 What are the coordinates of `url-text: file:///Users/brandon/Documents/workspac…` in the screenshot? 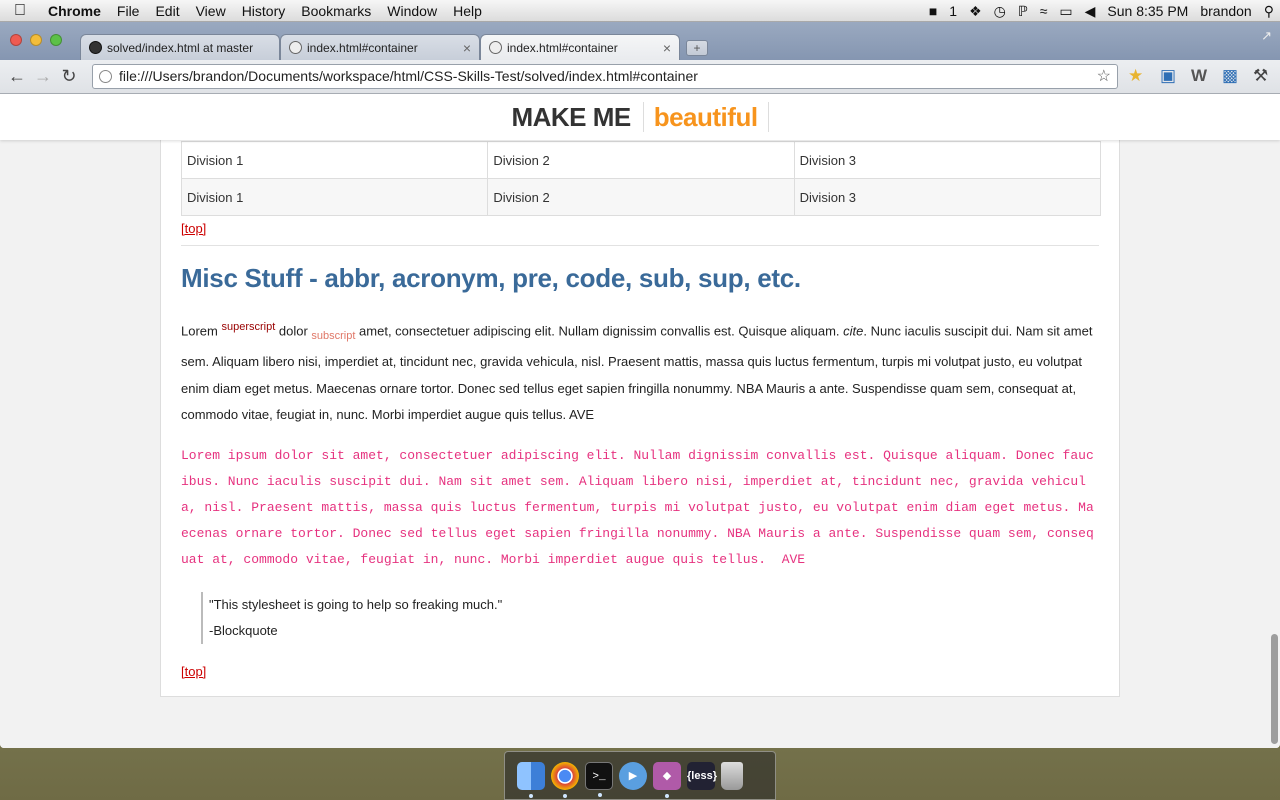 It's located at (408, 76).